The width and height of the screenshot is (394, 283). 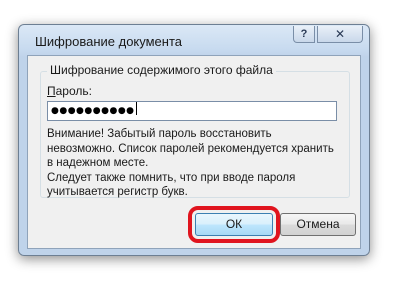 I want to click on dialog-title: Шифрование документа, so click(x=108, y=41).